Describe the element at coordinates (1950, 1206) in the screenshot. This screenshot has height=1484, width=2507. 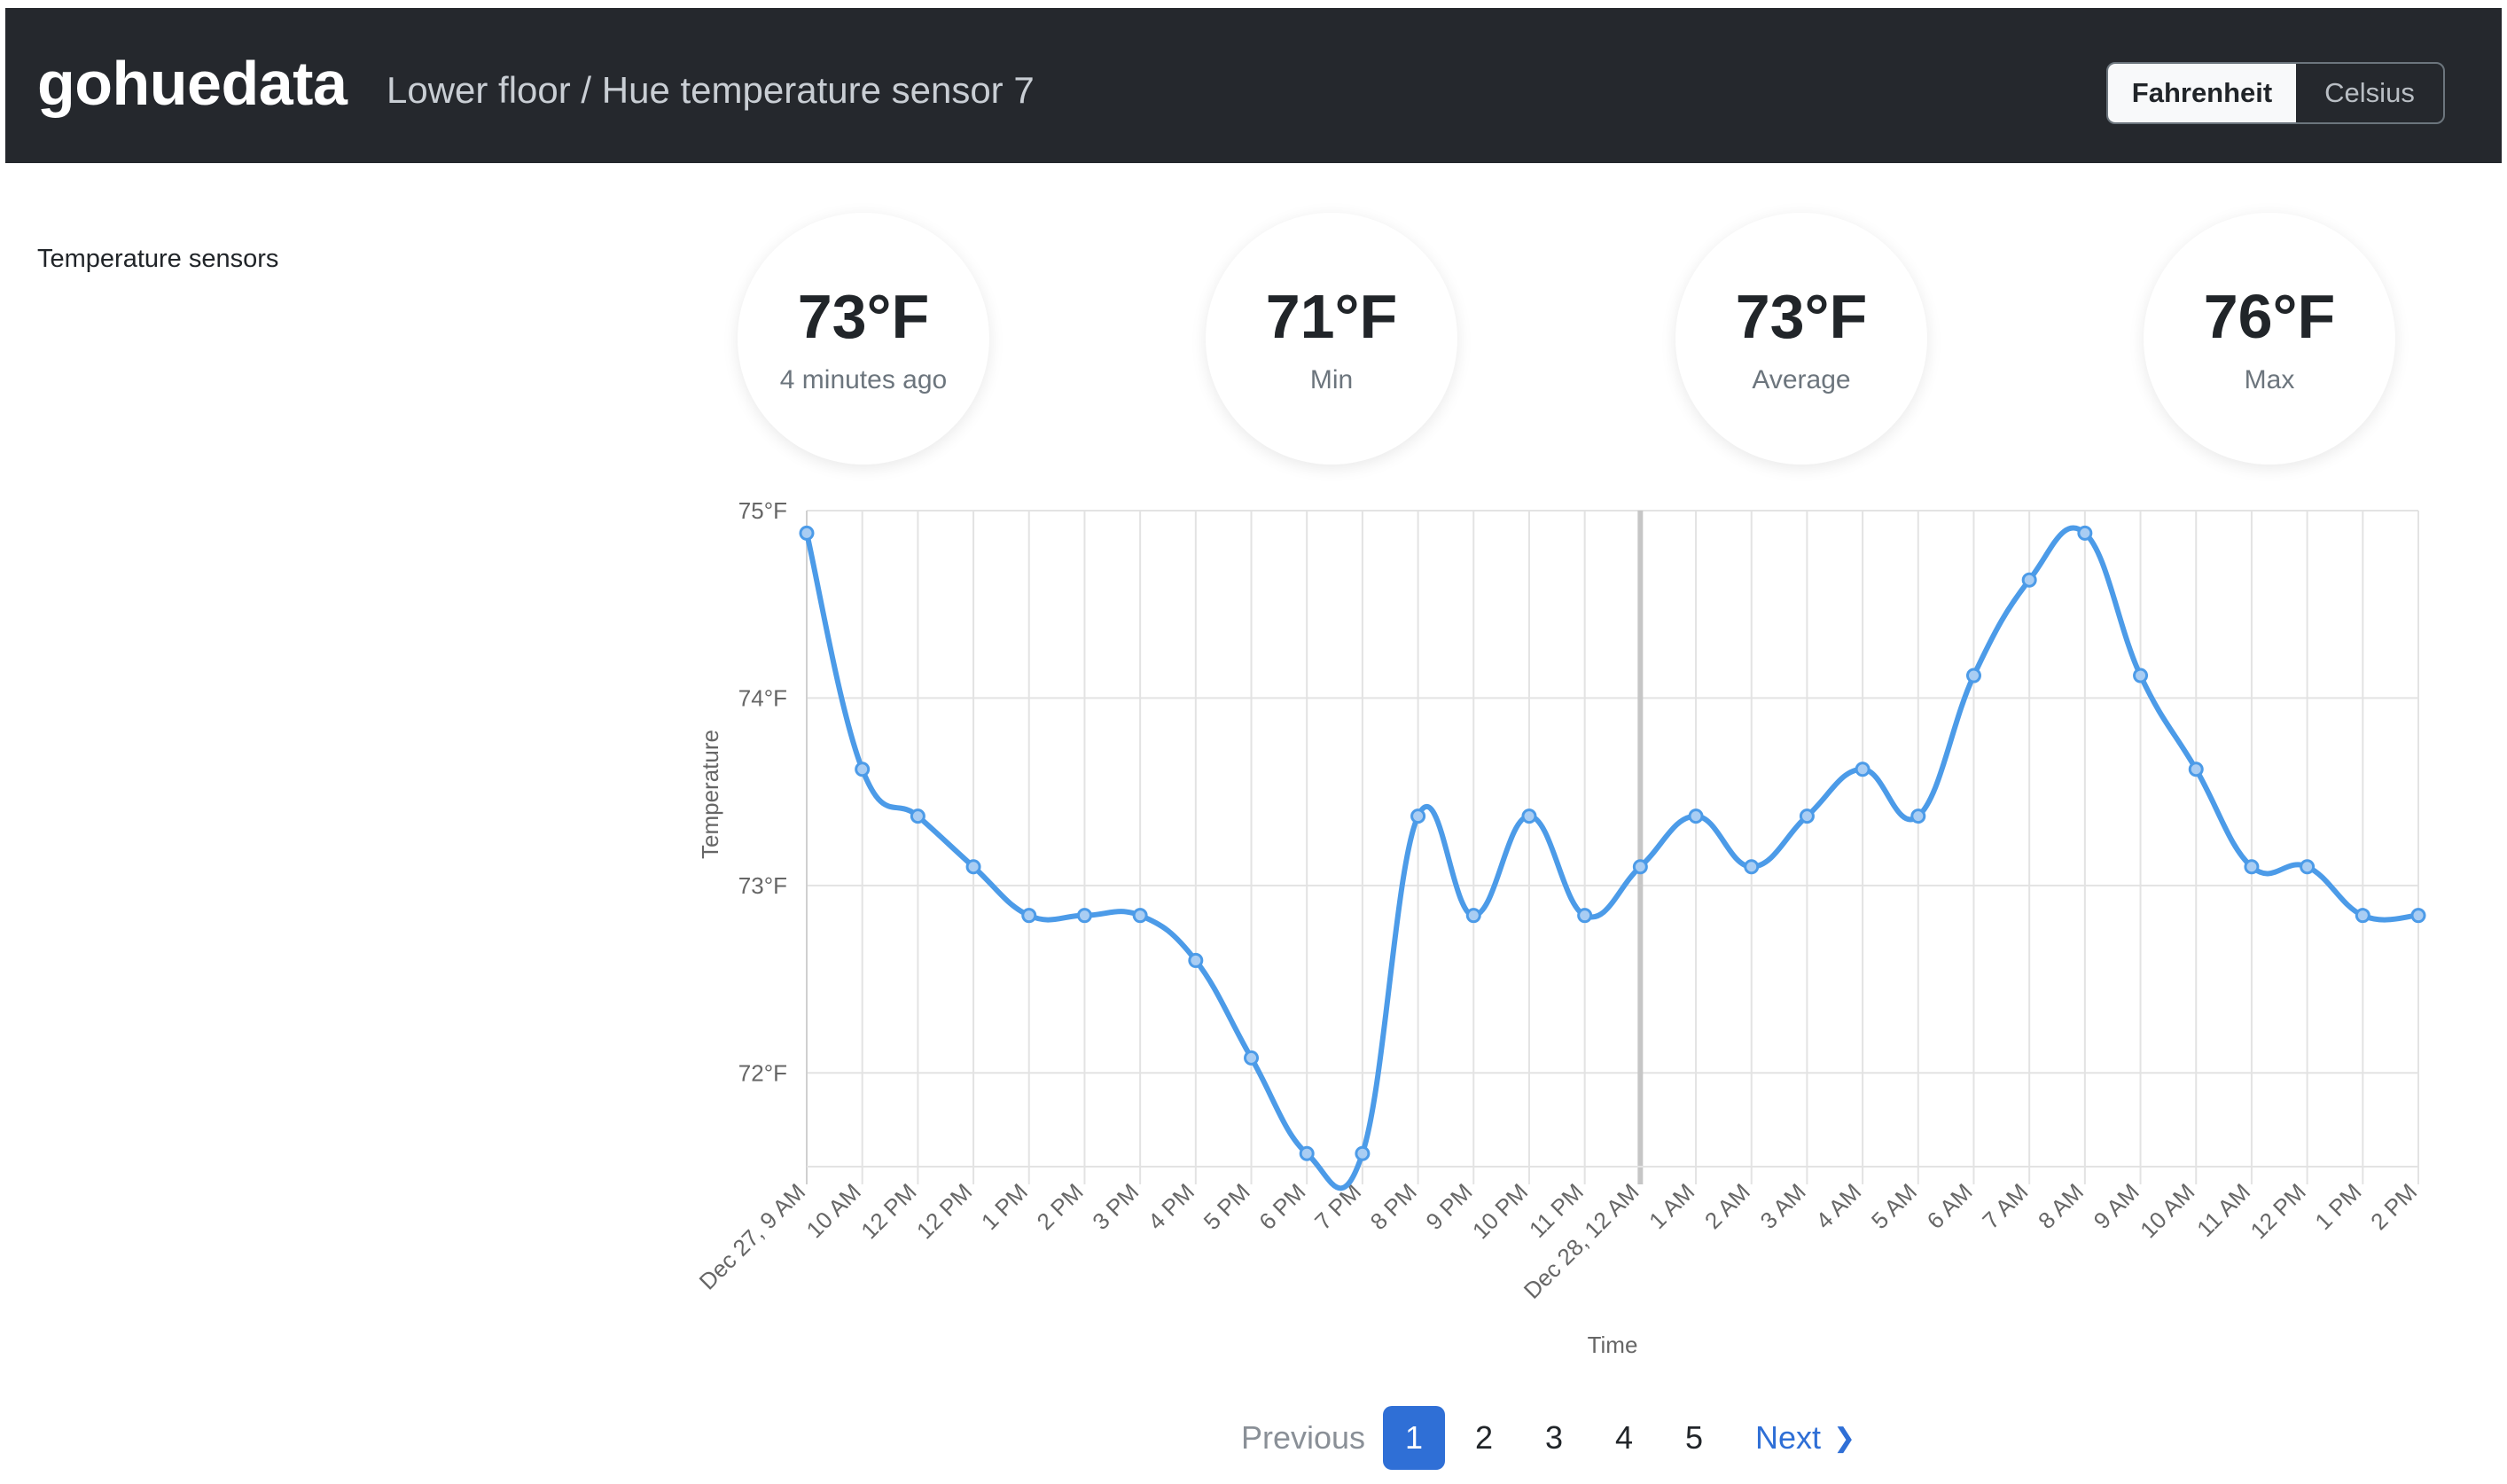
I see `x-tick-label: 6 AM` at that location.